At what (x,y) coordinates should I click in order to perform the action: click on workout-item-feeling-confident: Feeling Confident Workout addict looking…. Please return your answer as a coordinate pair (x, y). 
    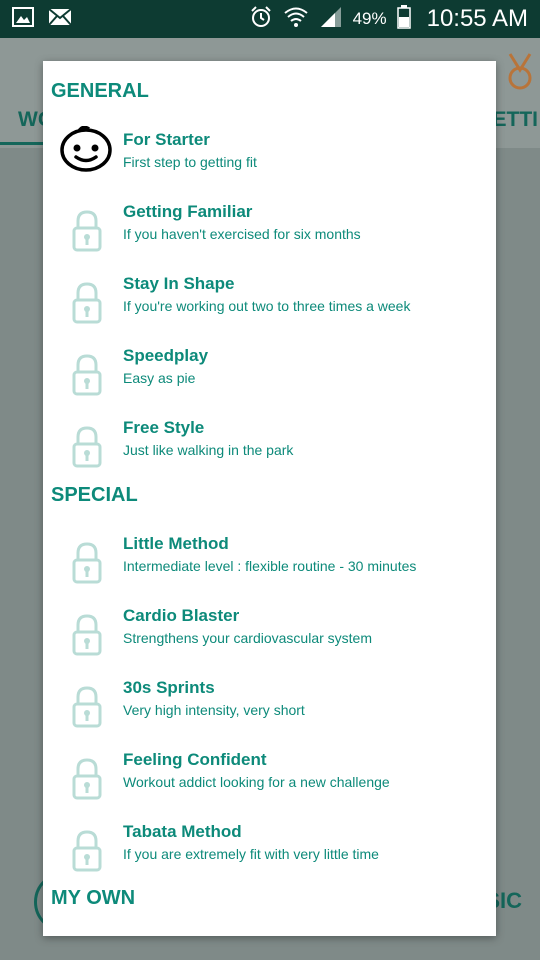
    Looking at the image, I should click on (269, 786).